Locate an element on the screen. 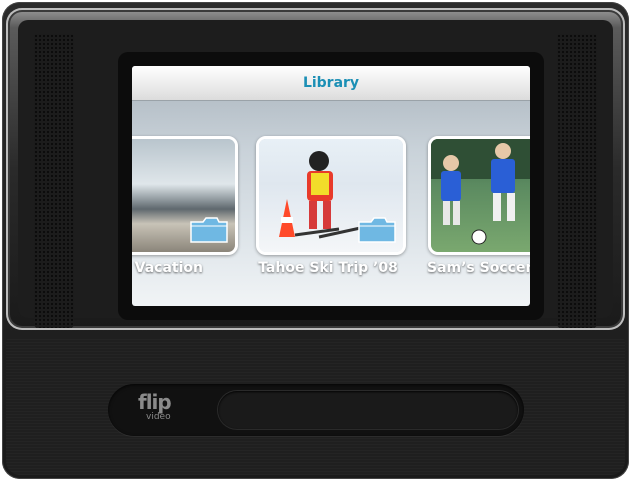  flip-video-logo: flip video is located at coordinates (155, 406).